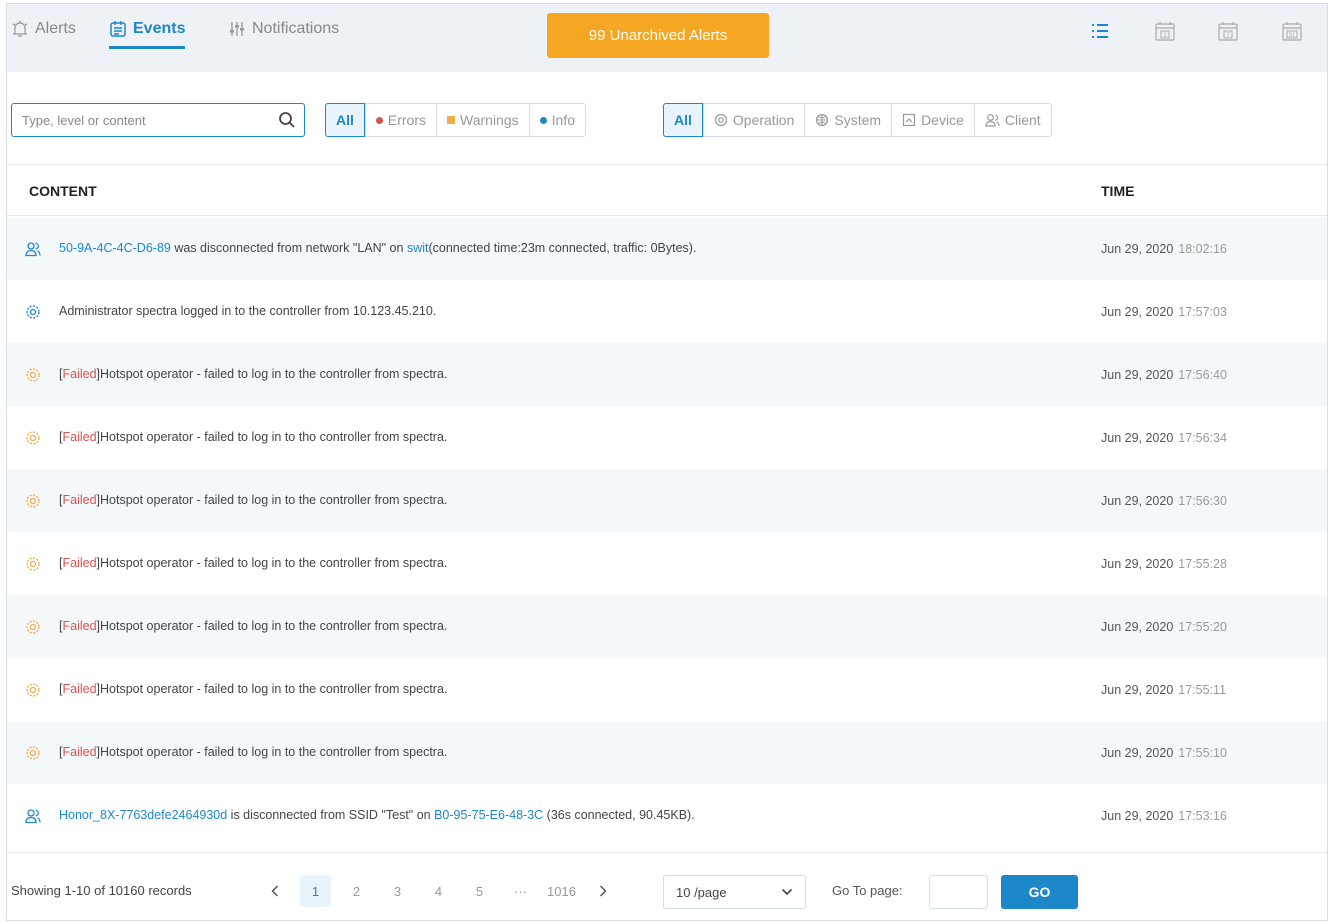 This screenshot has height=923, width=1331. Describe the element at coordinates (274, 891) in the screenshot. I see `prev-page-icon` at that location.